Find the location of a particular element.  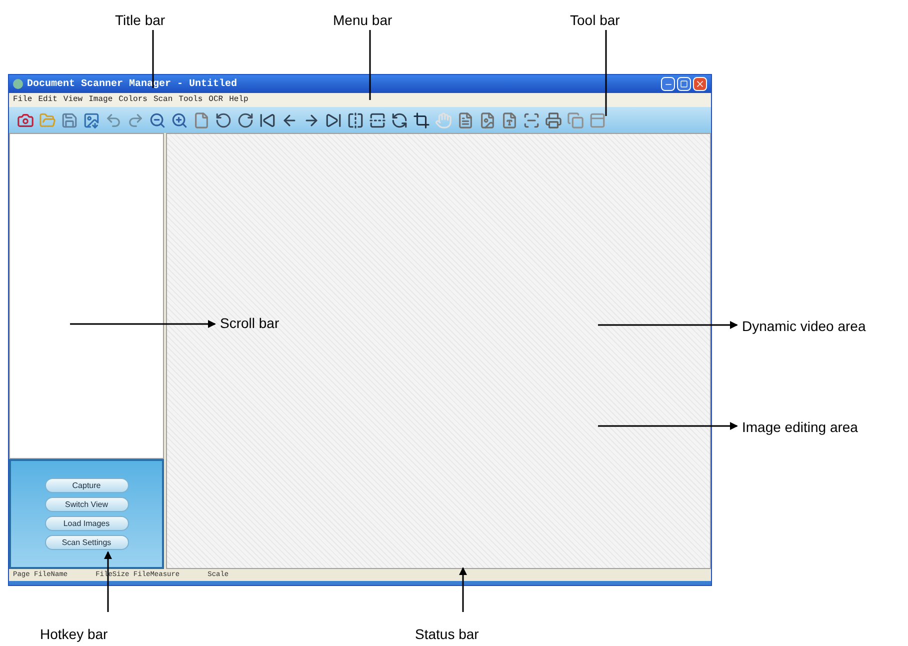

menu-item: OCR is located at coordinates (216, 100).